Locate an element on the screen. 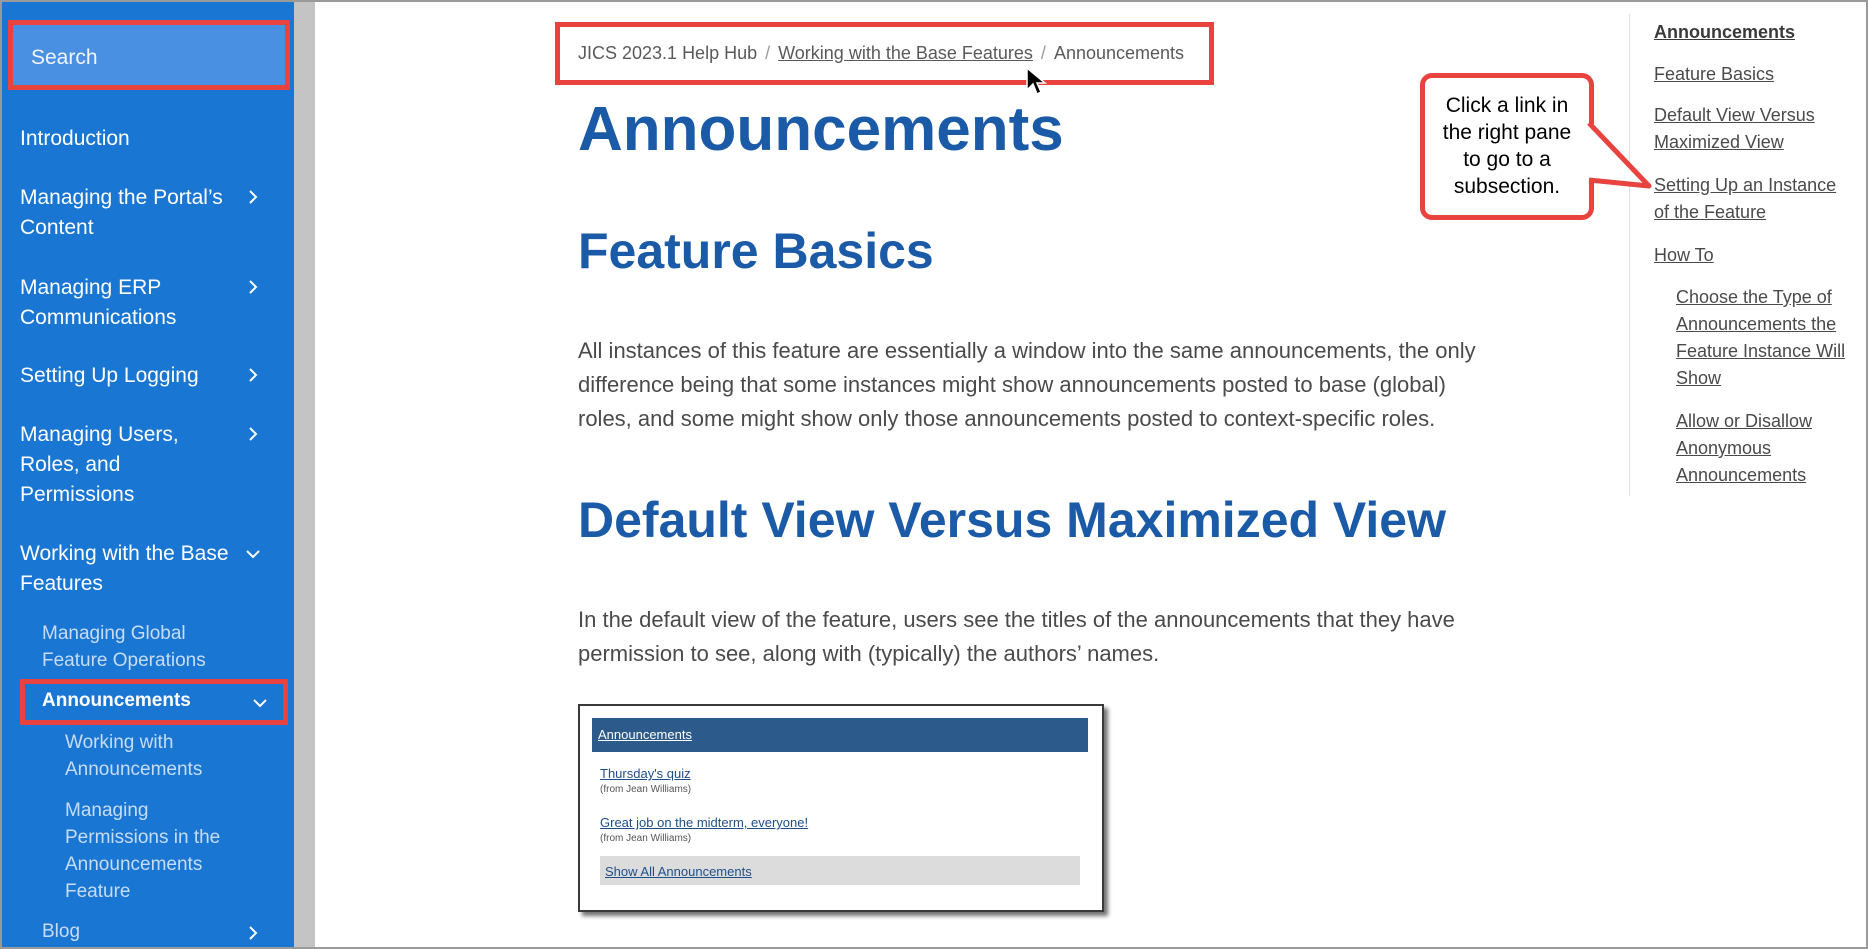 The height and width of the screenshot is (949, 1868). sidebar-item-setting-up-logging: Setting Up Logging is located at coordinates (109, 376).